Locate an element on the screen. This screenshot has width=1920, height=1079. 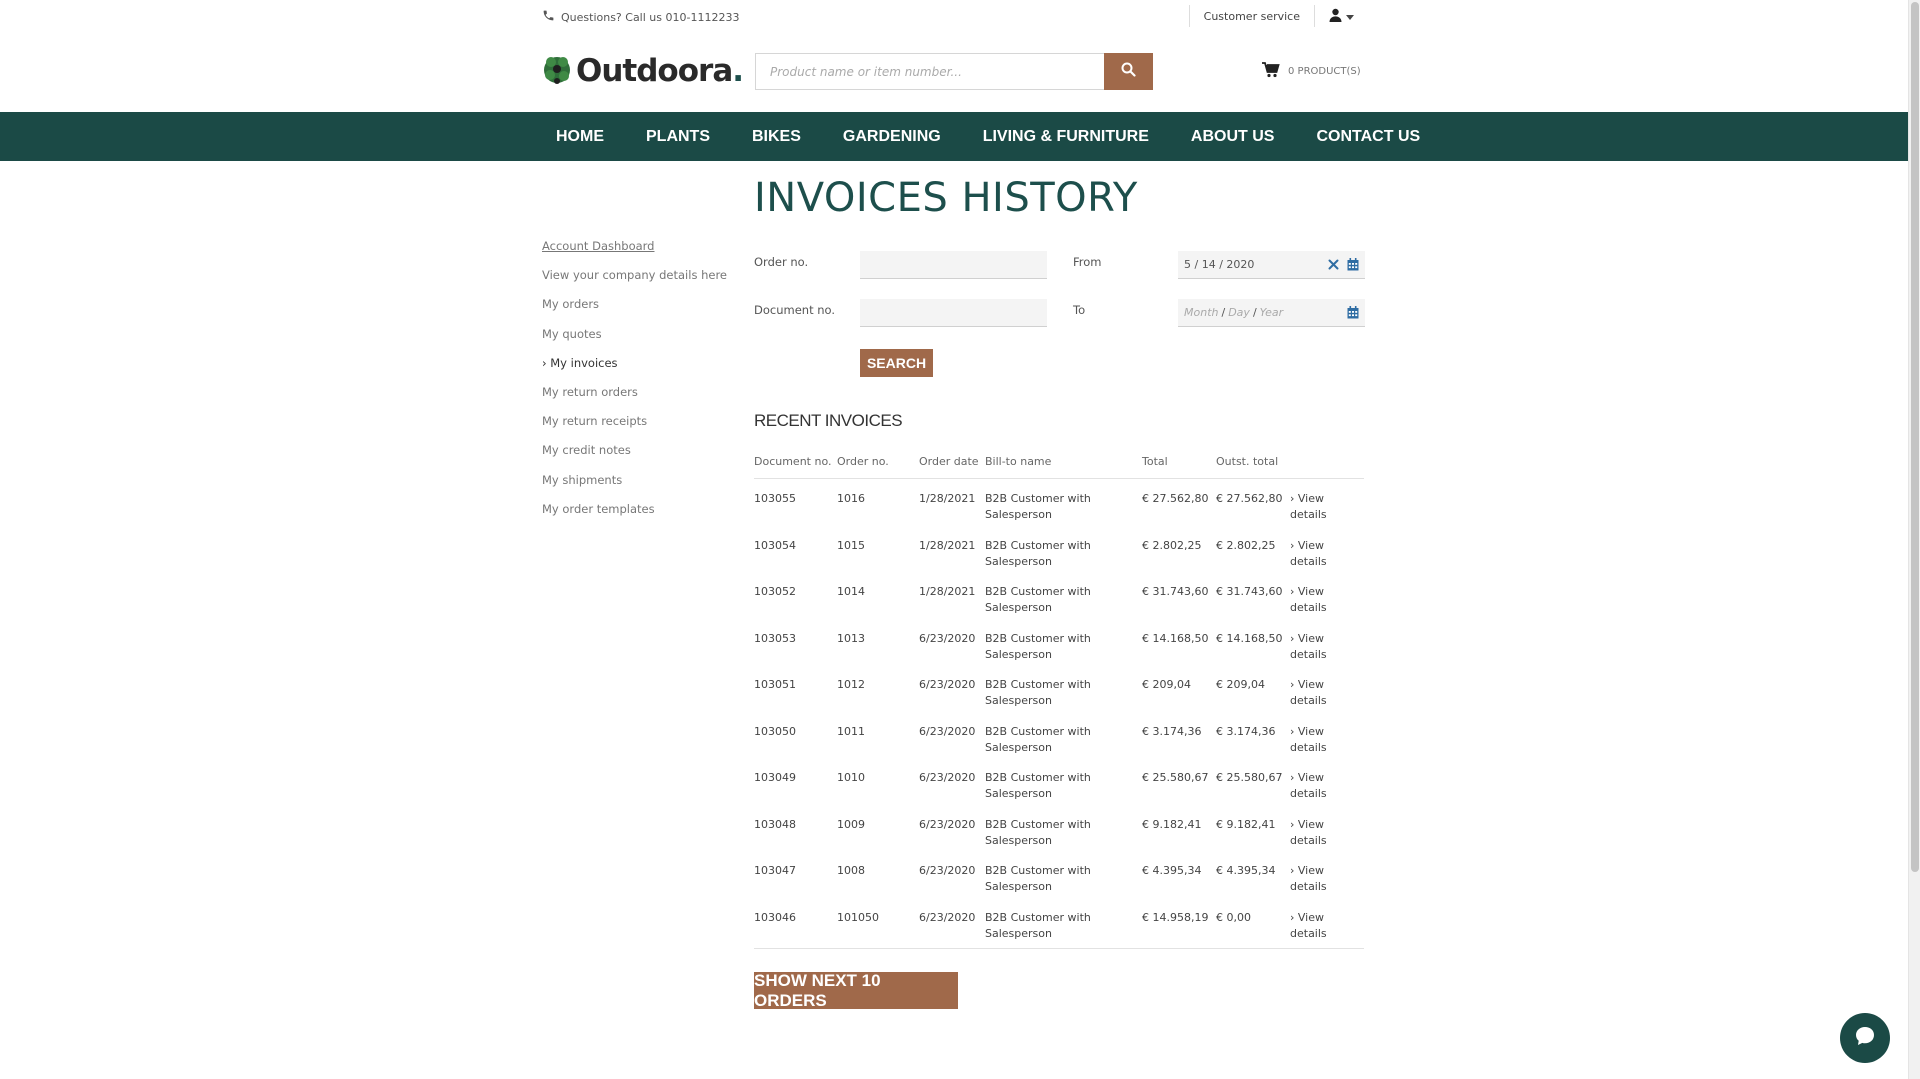
document-no-cell: 103053 is located at coordinates (775, 638).